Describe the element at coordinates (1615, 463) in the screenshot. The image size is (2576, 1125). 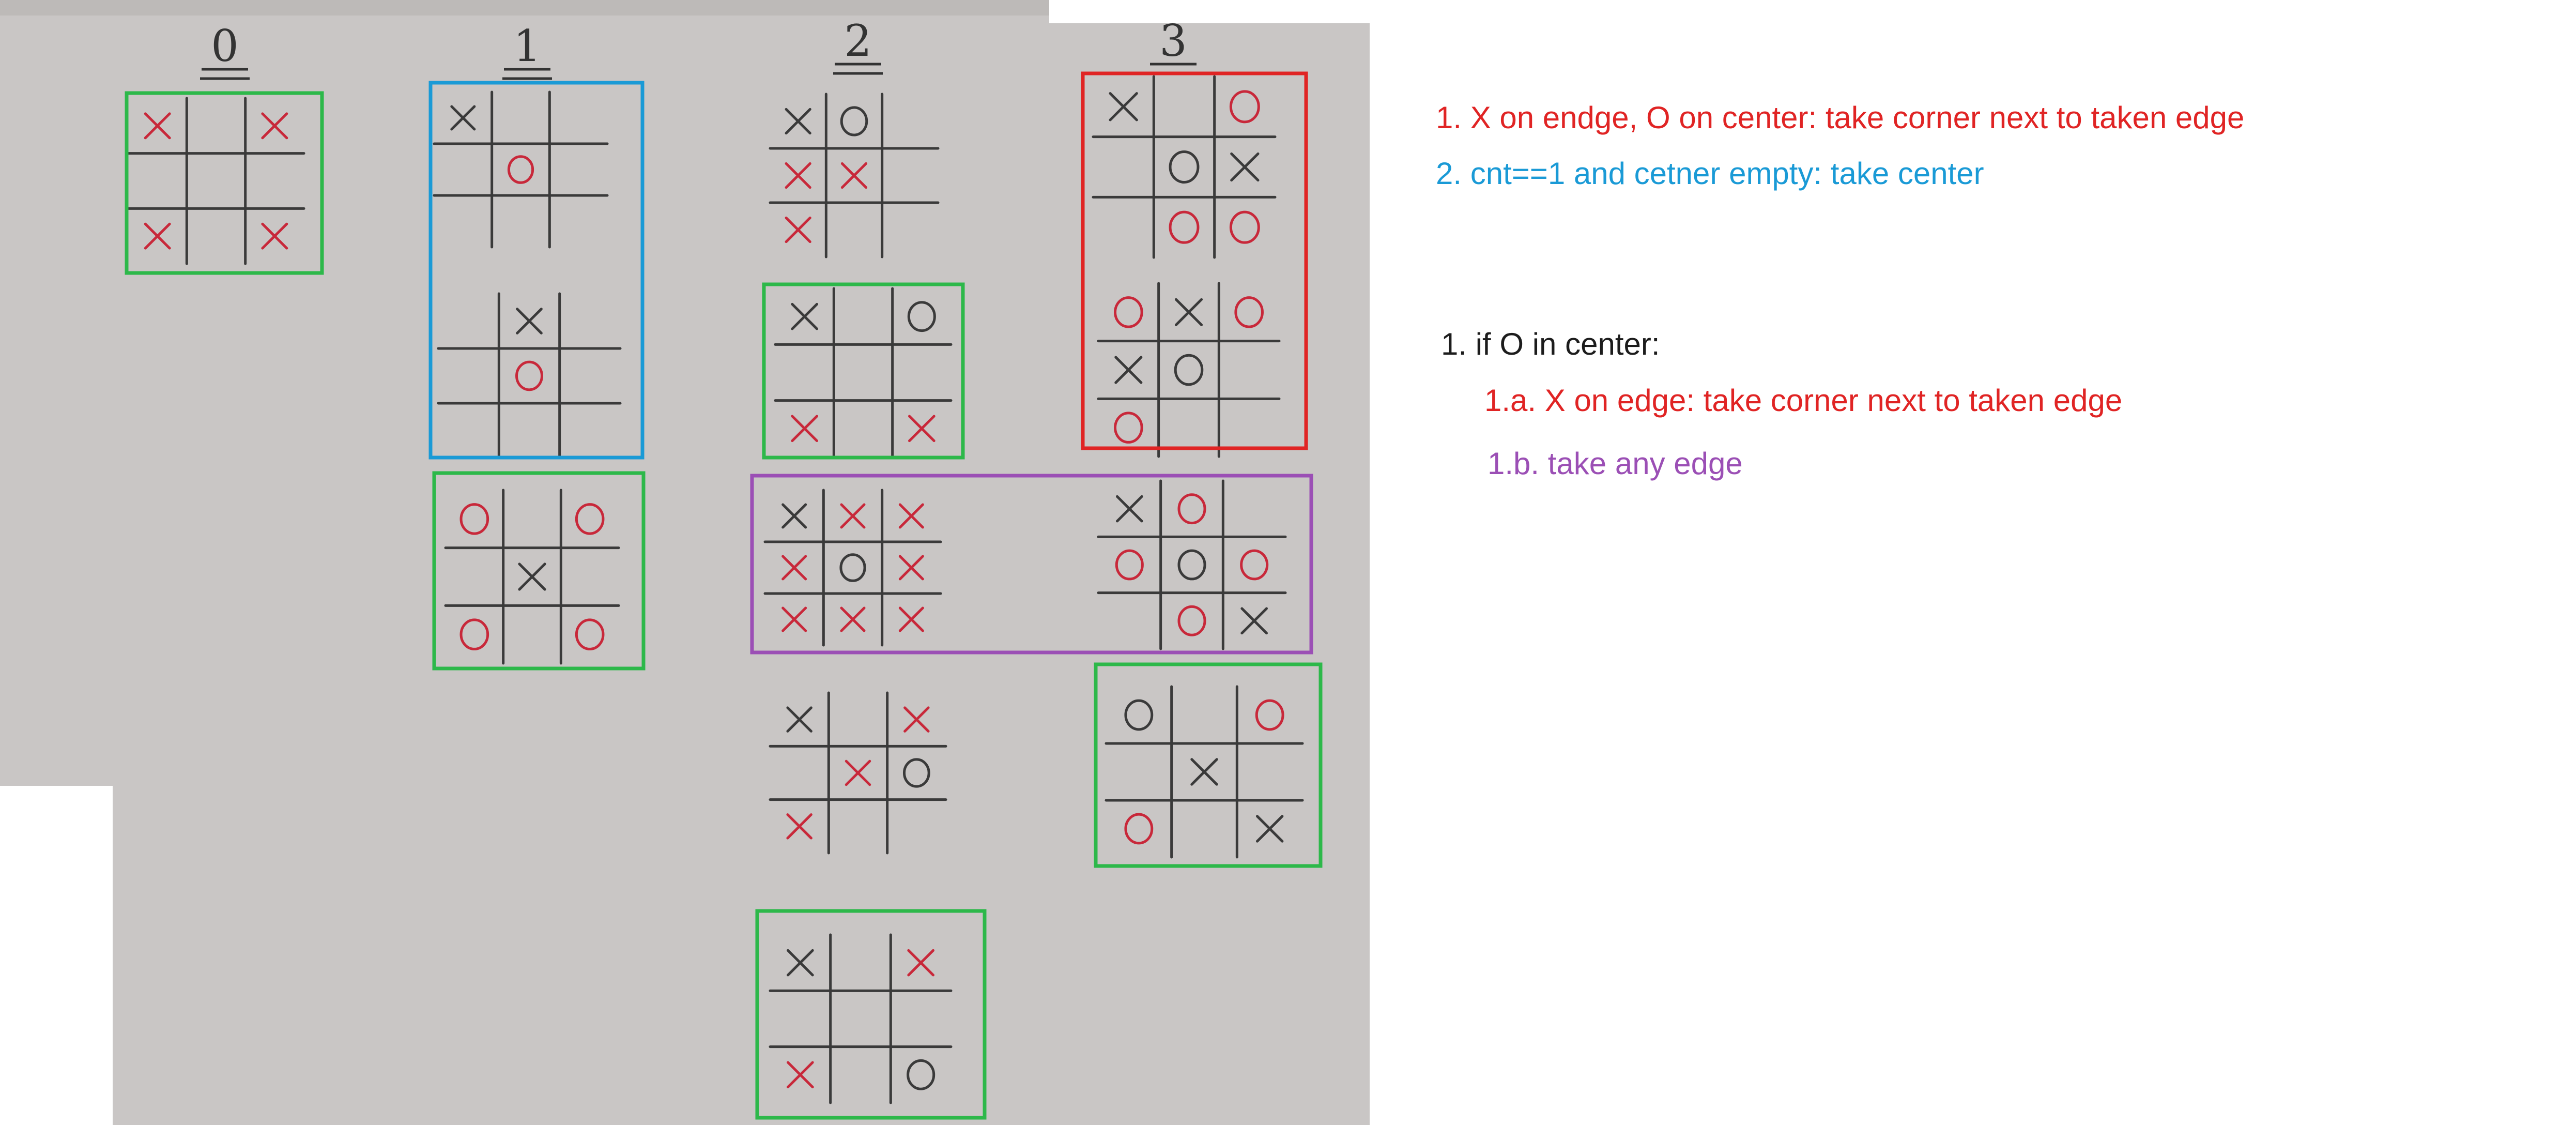
I see `rule-1b: 1.b. take any edge` at that location.